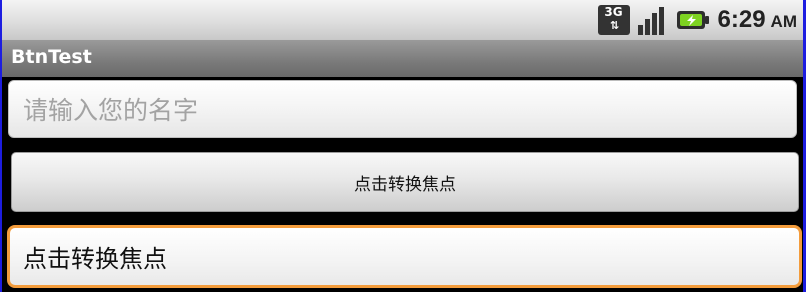  Describe the element at coordinates (652, 20) in the screenshot. I see `signal-strength-icon` at that location.